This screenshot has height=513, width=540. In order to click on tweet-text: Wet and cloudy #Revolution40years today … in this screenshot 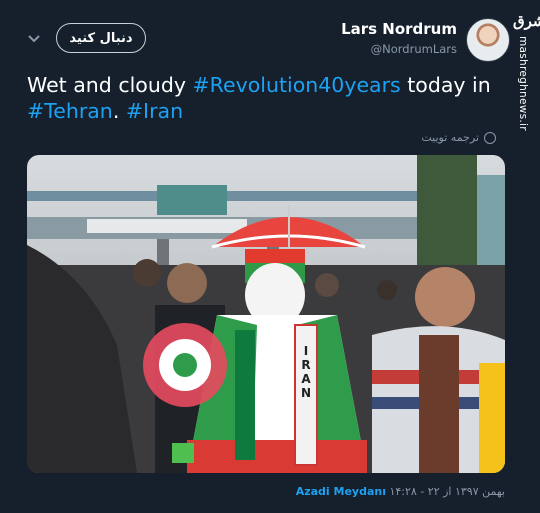, I will do `click(267, 98)`.